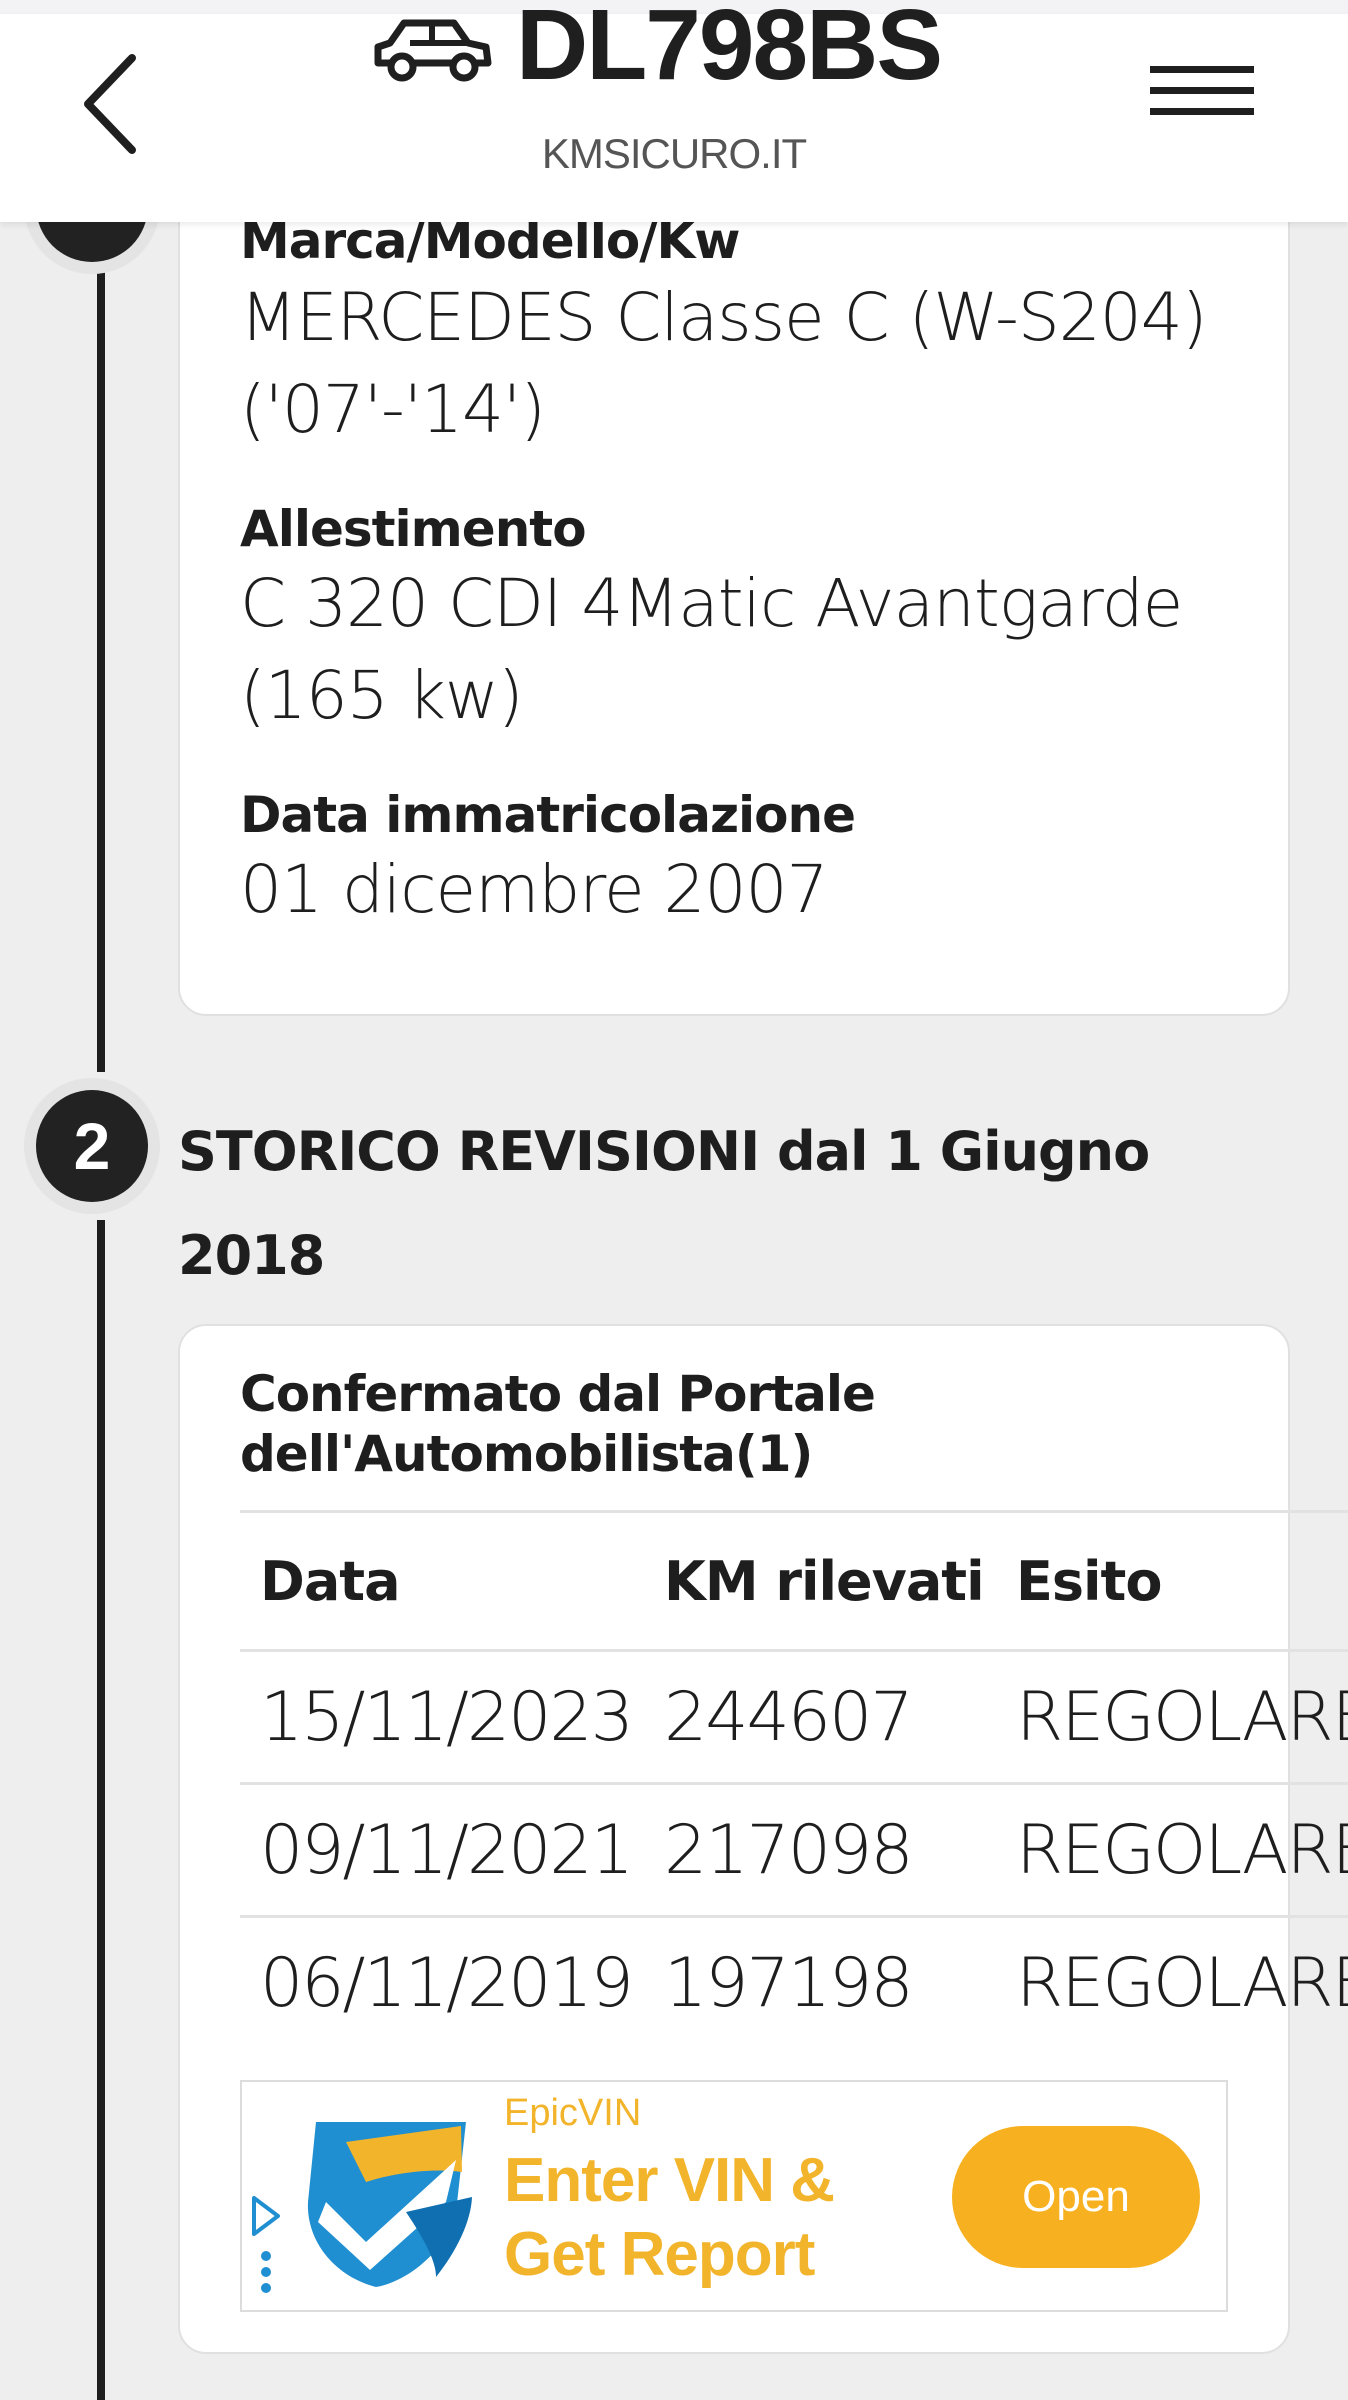 This screenshot has height=2400, width=1348. Describe the element at coordinates (824, 1581) in the screenshot. I see `header-km: KM rilevati` at that location.